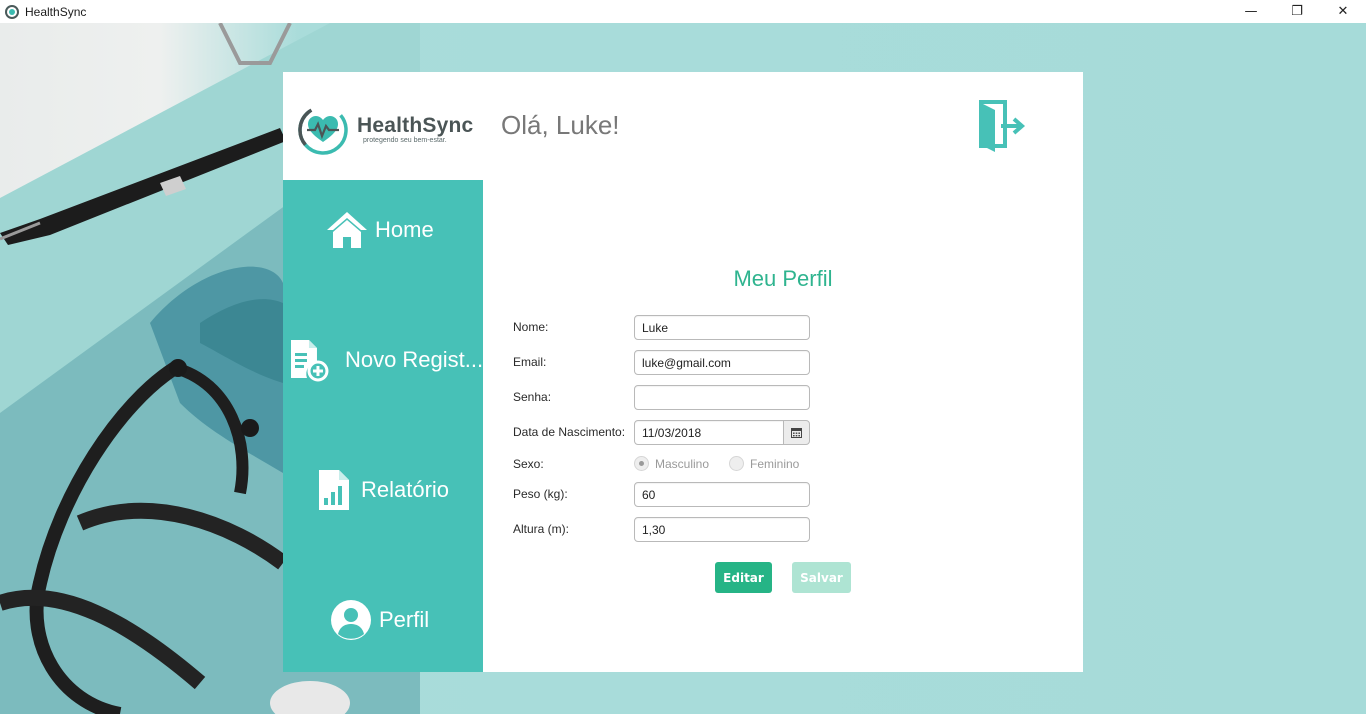 The image size is (1366, 714). Describe the element at coordinates (530, 362) in the screenshot. I see `email-label: Email:` at that location.